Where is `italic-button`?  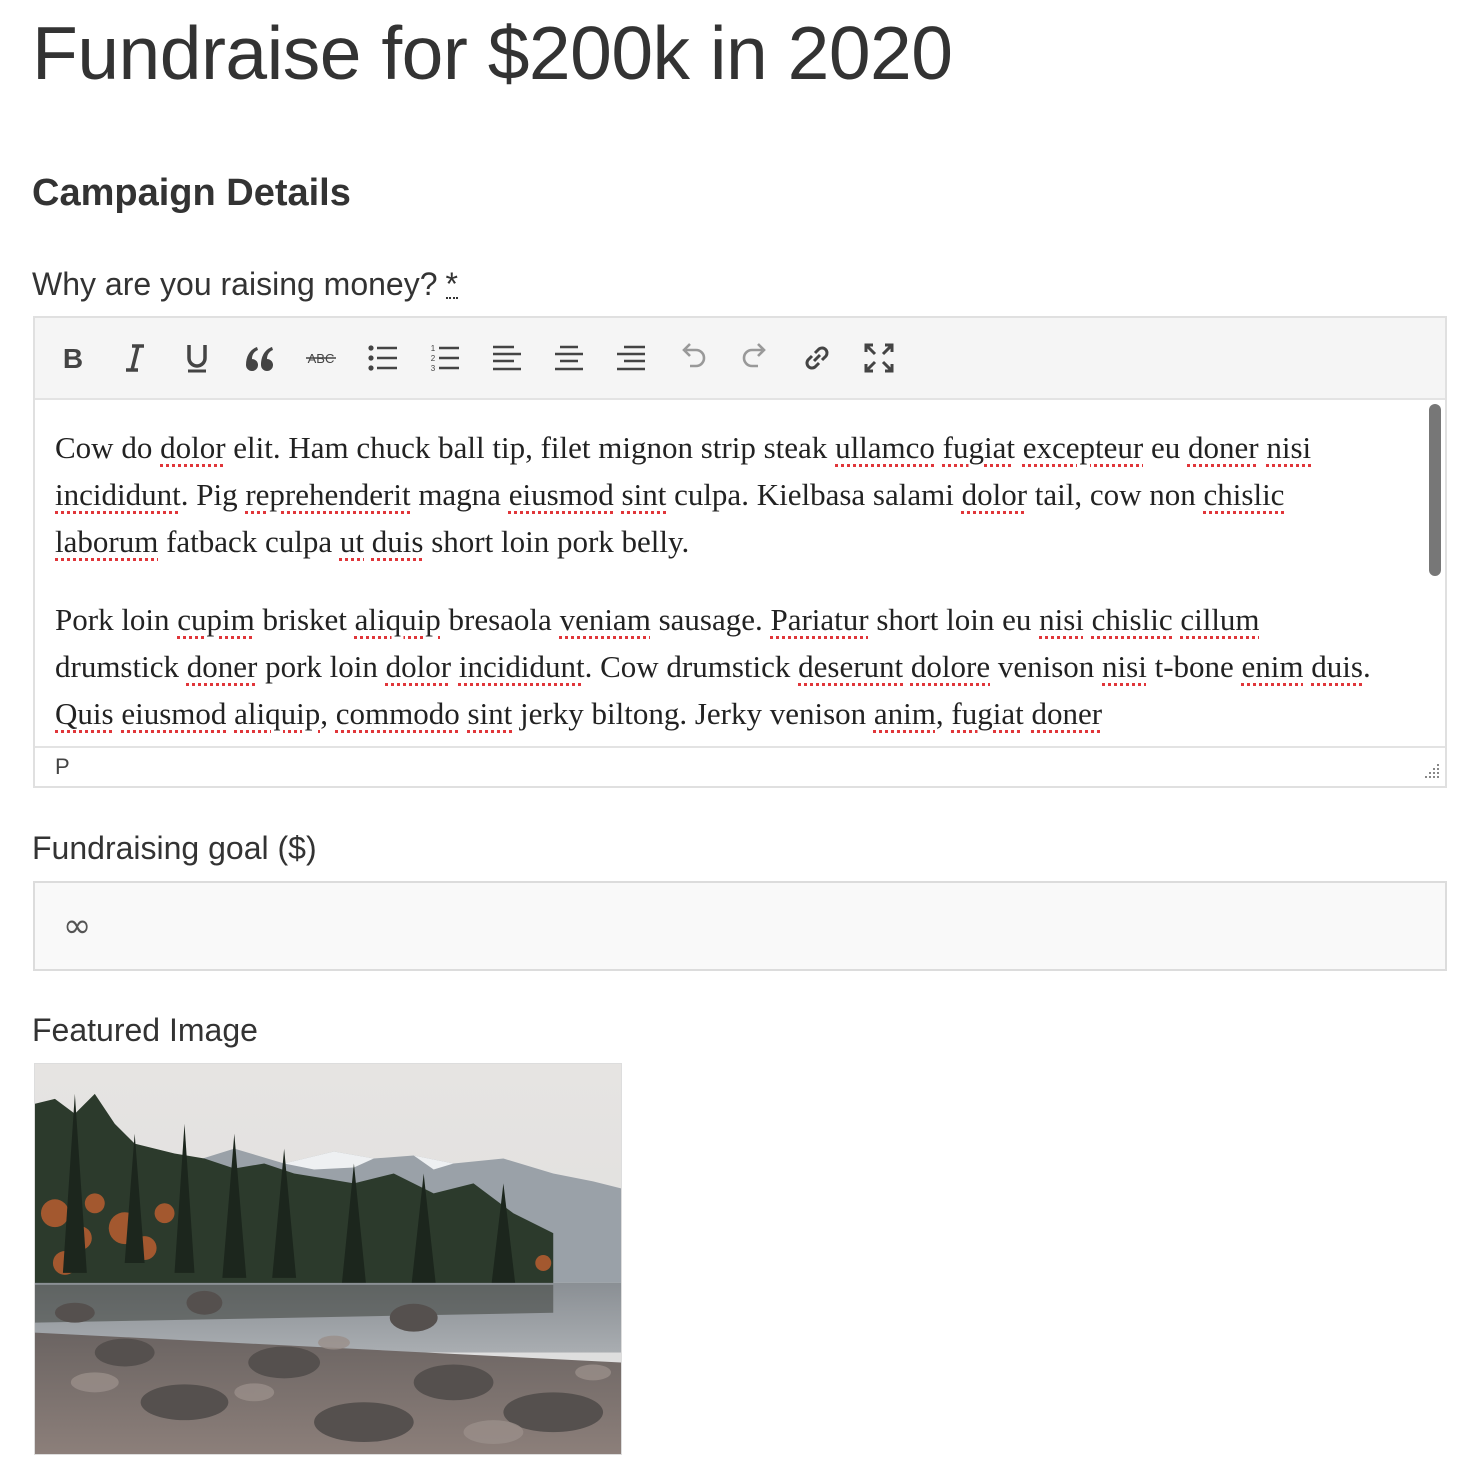 italic-button is located at coordinates (135, 358).